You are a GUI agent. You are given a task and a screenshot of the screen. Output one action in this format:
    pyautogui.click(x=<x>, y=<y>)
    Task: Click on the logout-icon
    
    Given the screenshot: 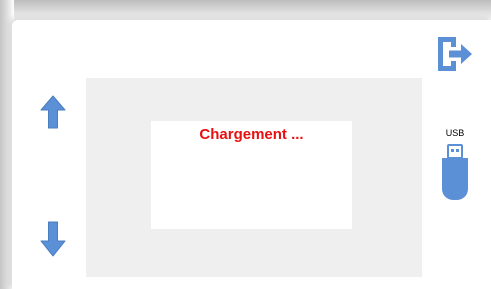 What is the action you would take?
    pyautogui.click(x=454, y=54)
    